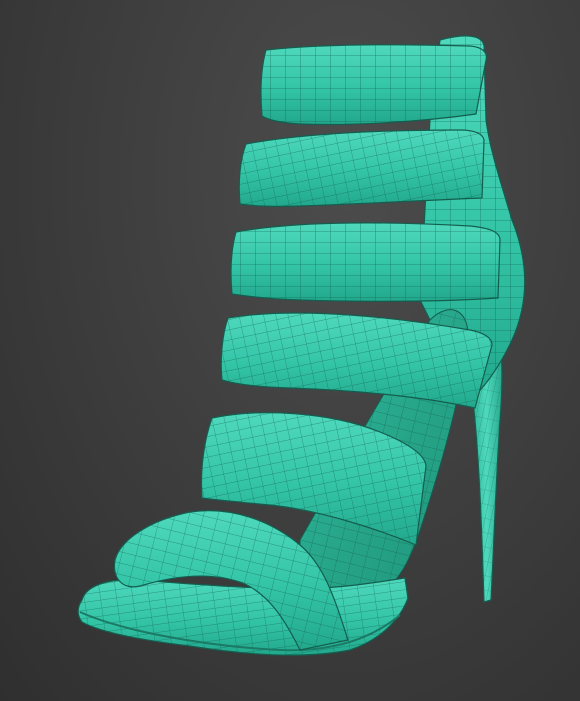 Image resolution: width=580 pixels, height=701 pixels. What do you see at coordinates (373, 85) in the screenshot?
I see `ankle-strap` at bounding box center [373, 85].